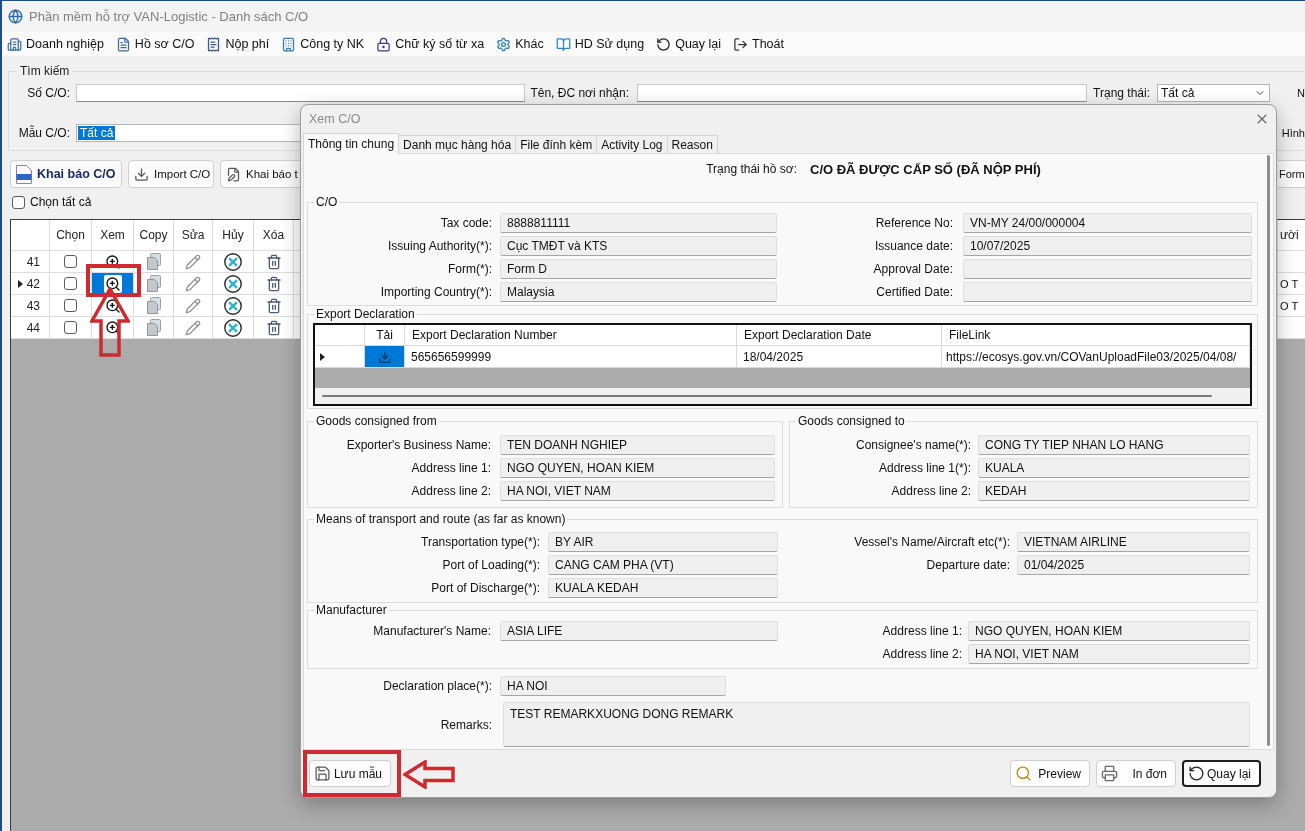 The height and width of the screenshot is (831, 1305). What do you see at coordinates (1213, 93) in the screenshot?
I see `status-select: Tất cả` at bounding box center [1213, 93].